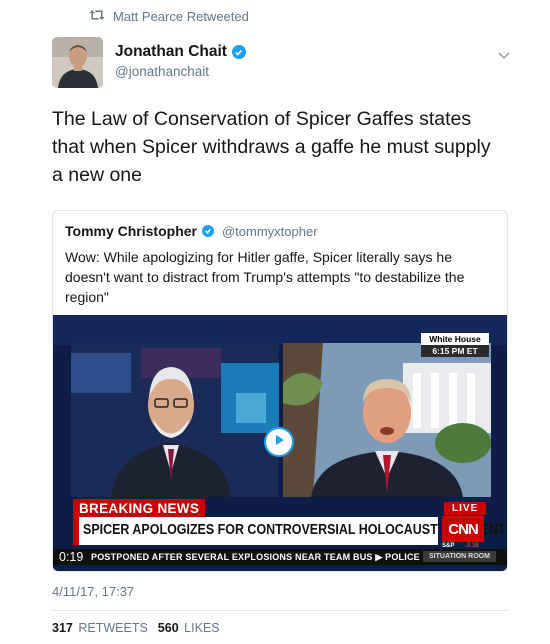  Describe the element at coordinates (455, 351) in the screenshot. I see `location-badge-time: 6:15 PM ET` at that location.